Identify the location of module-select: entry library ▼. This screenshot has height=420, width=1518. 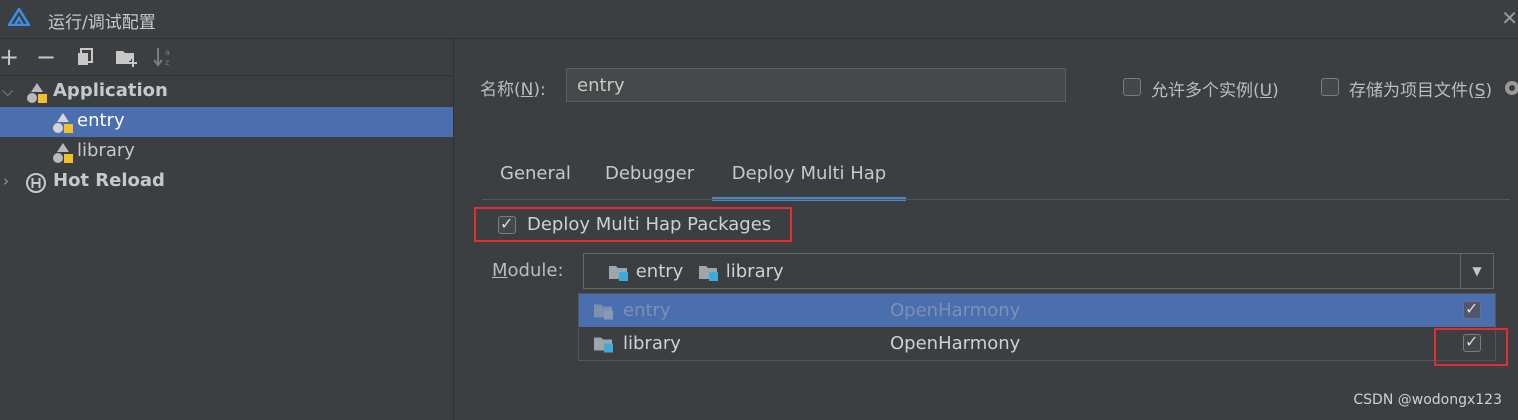
(1038, 271).